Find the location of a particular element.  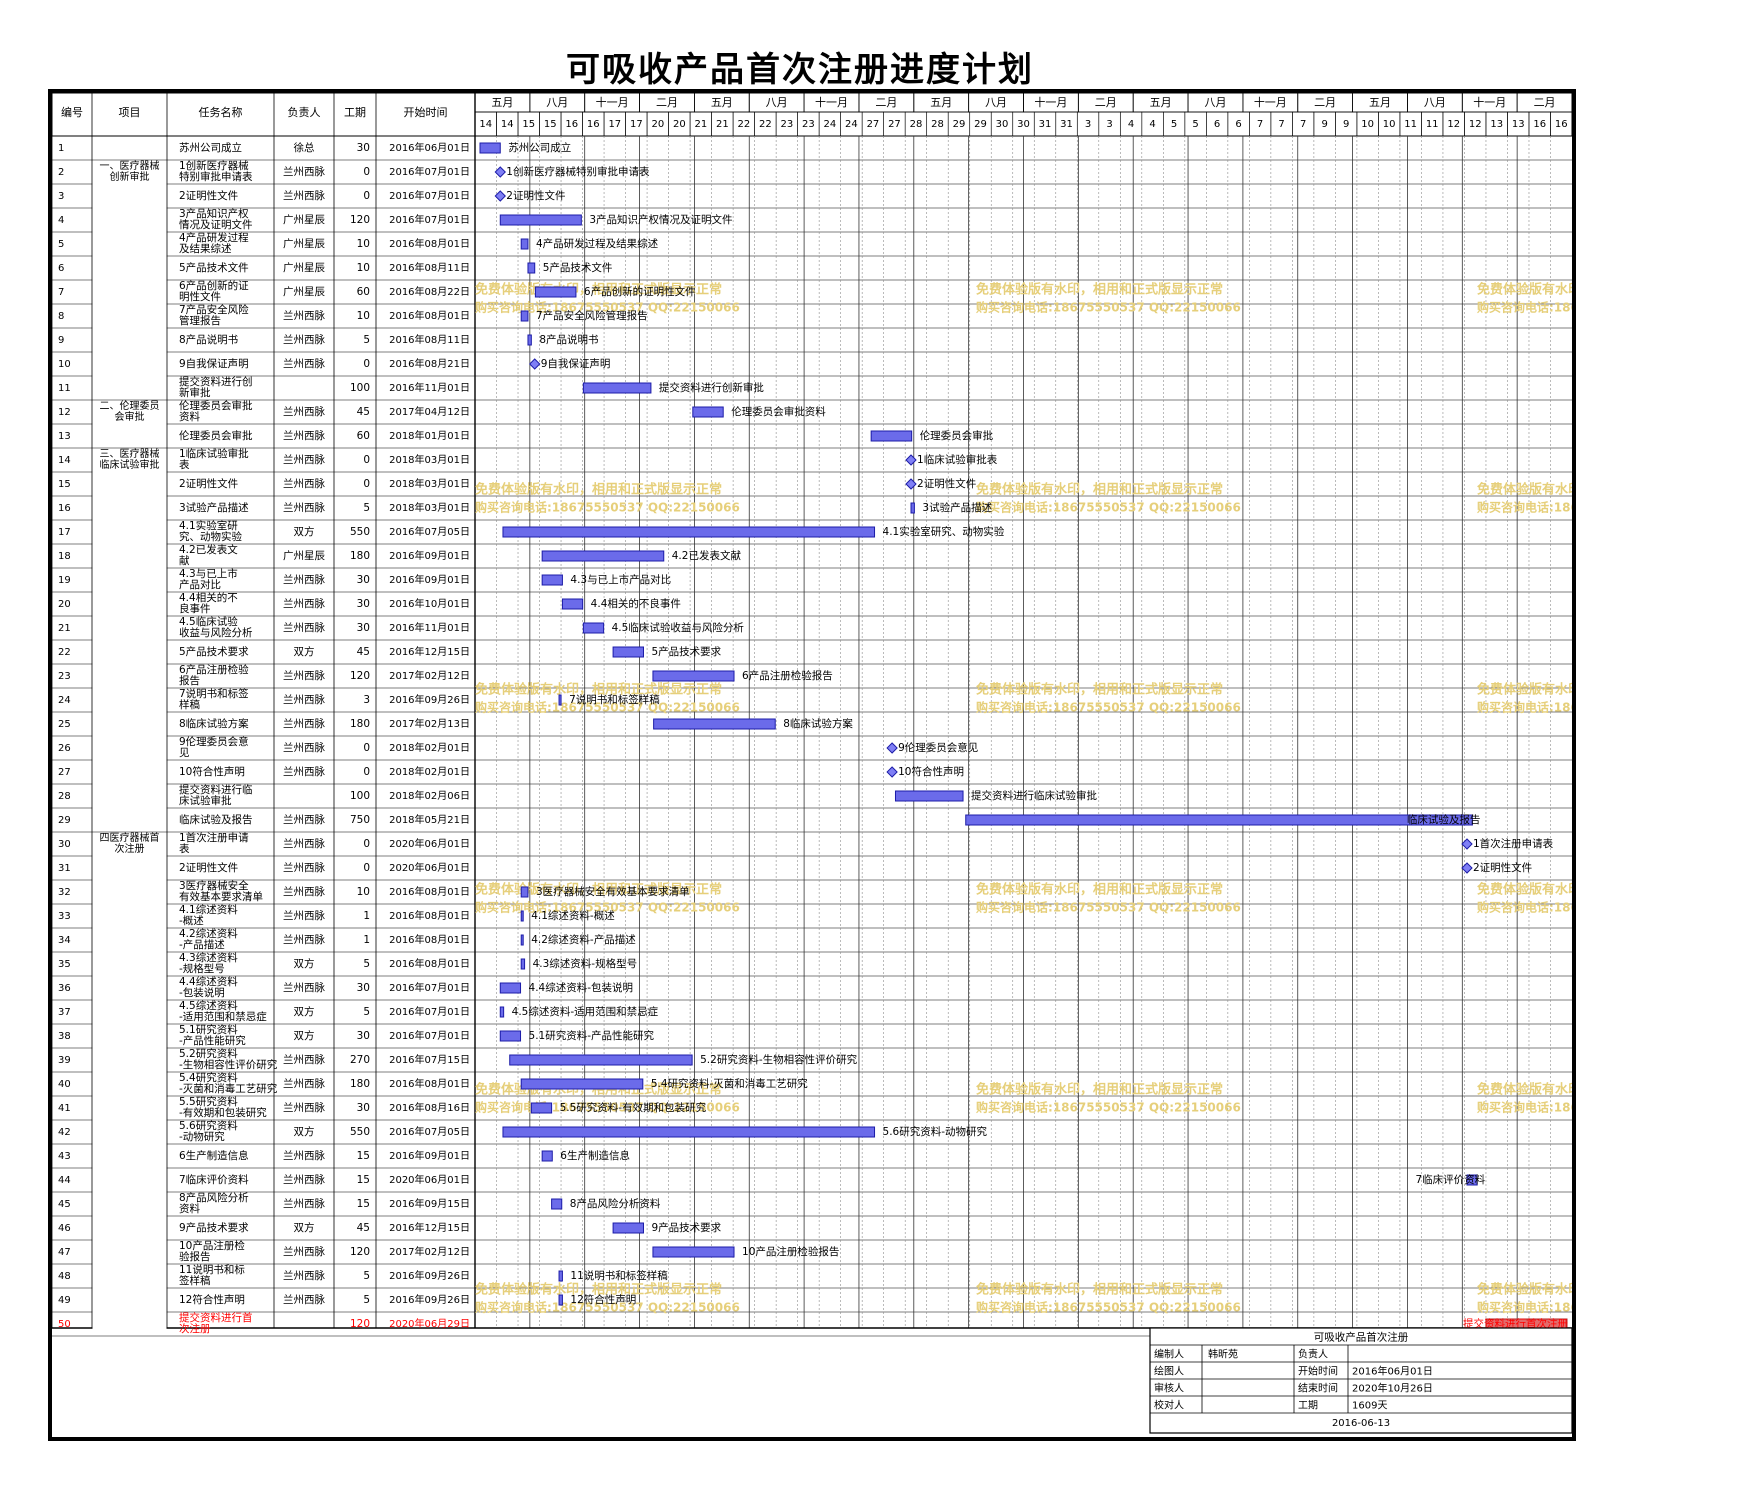

task-id: 13 is located at coordinates (64, 436).